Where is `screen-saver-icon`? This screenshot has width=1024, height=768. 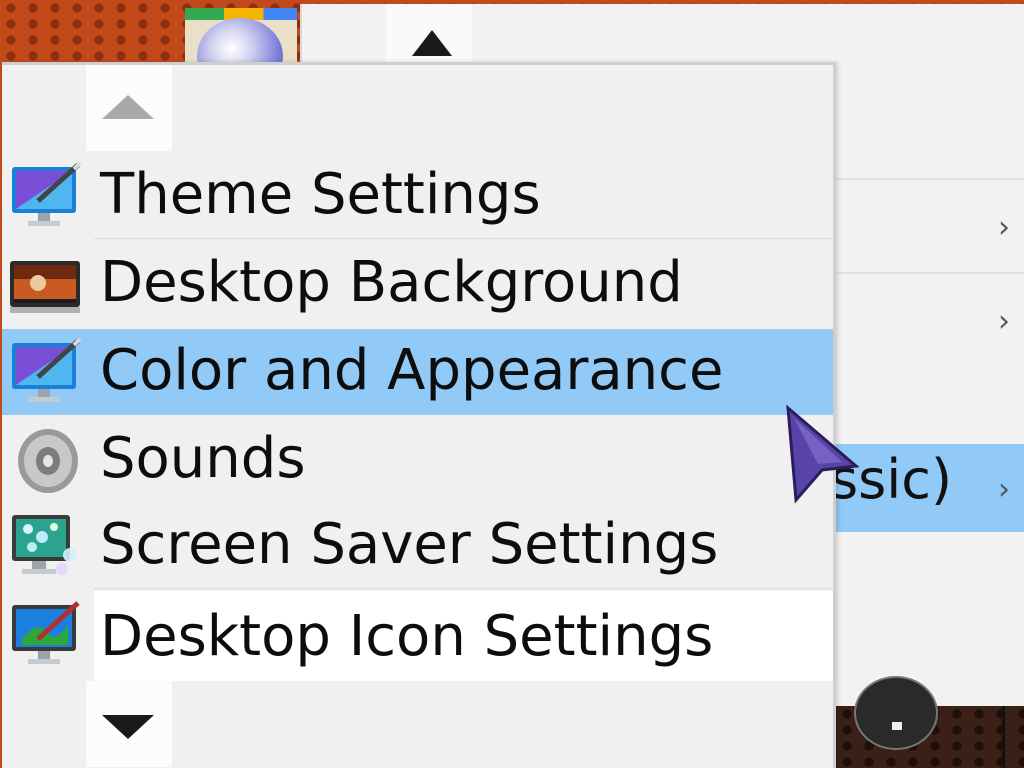 screen-saver-icon is located at coordinates (44, 545).